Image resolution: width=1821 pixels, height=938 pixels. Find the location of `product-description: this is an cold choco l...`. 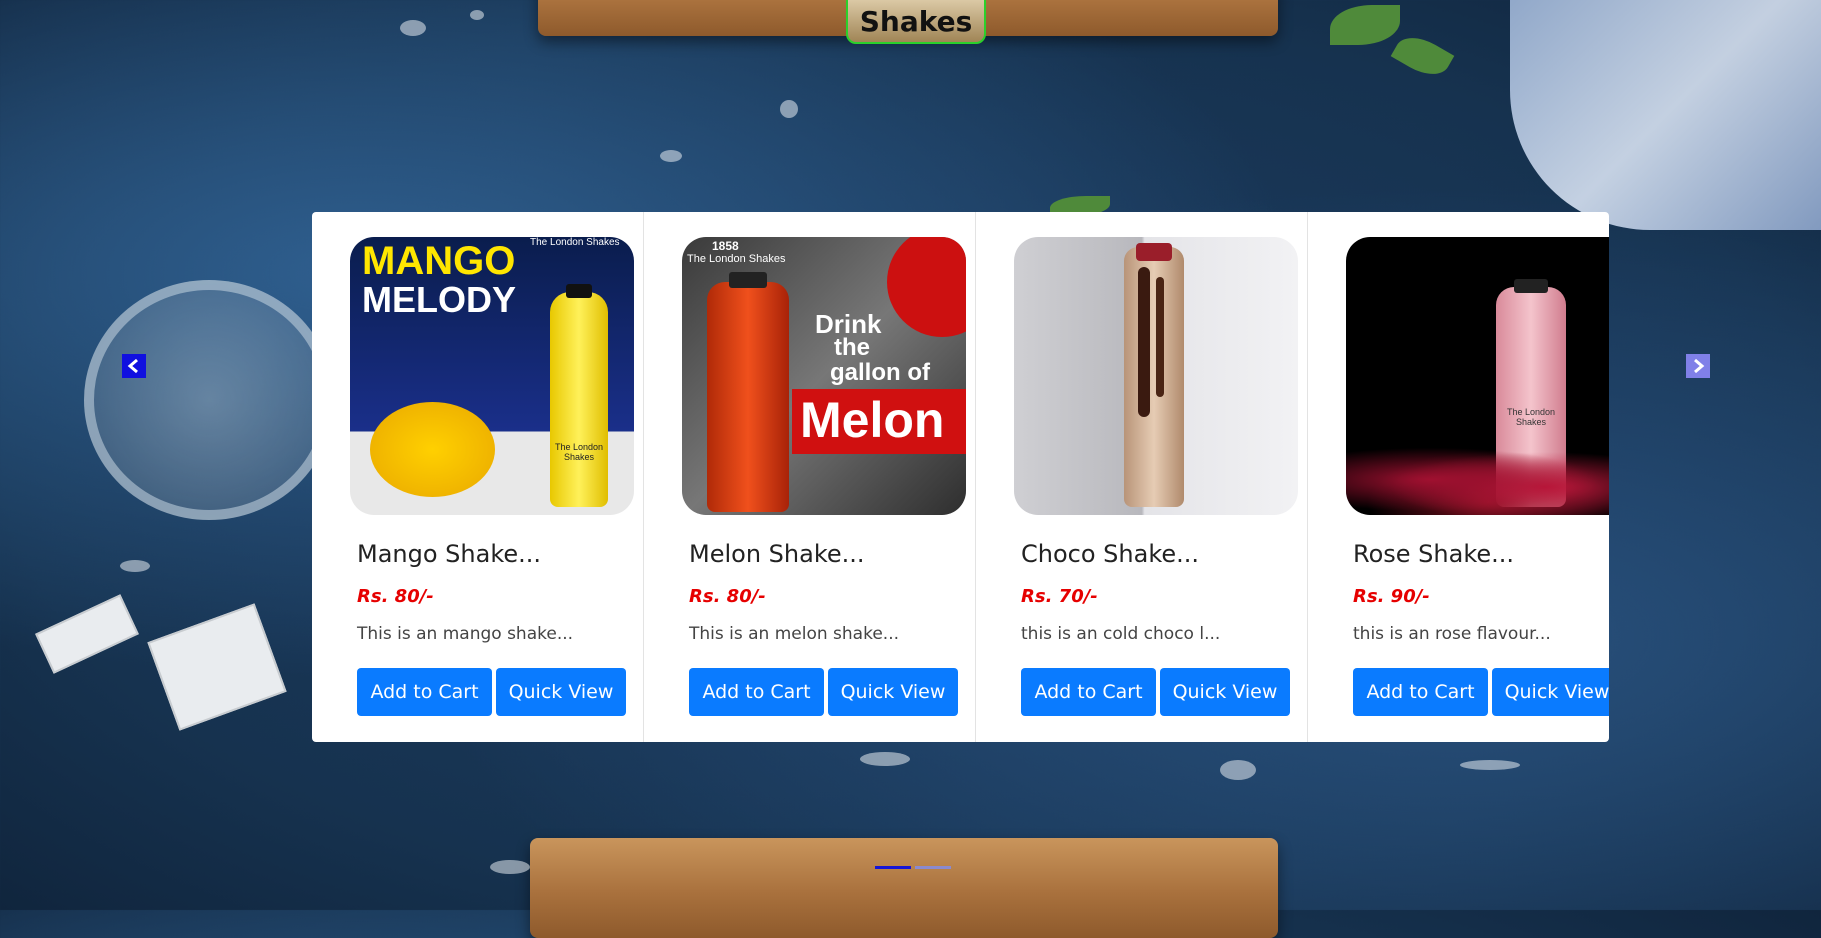

product-description: this is an cold choco l... is located at coordinates (1121, 634).